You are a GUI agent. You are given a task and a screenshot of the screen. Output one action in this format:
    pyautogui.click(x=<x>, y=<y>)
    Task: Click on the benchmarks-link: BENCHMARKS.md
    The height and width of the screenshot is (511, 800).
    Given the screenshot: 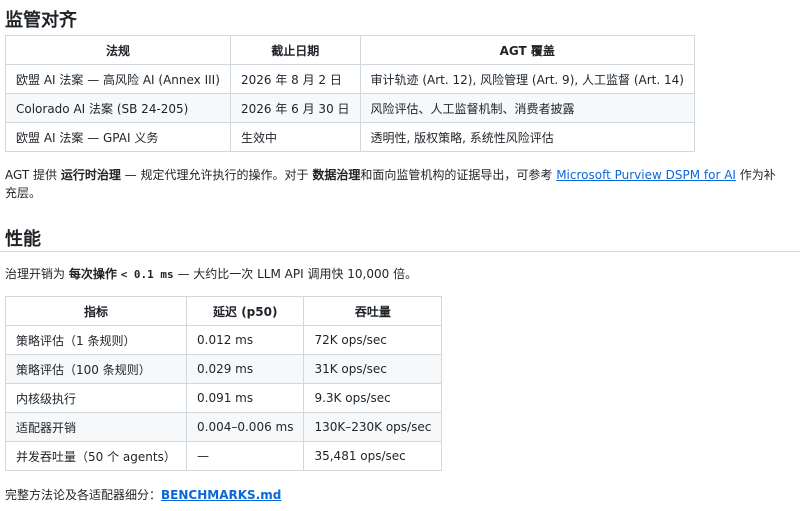 What is the action you would take?
    pyautogui.click(x=221, y=495)
    